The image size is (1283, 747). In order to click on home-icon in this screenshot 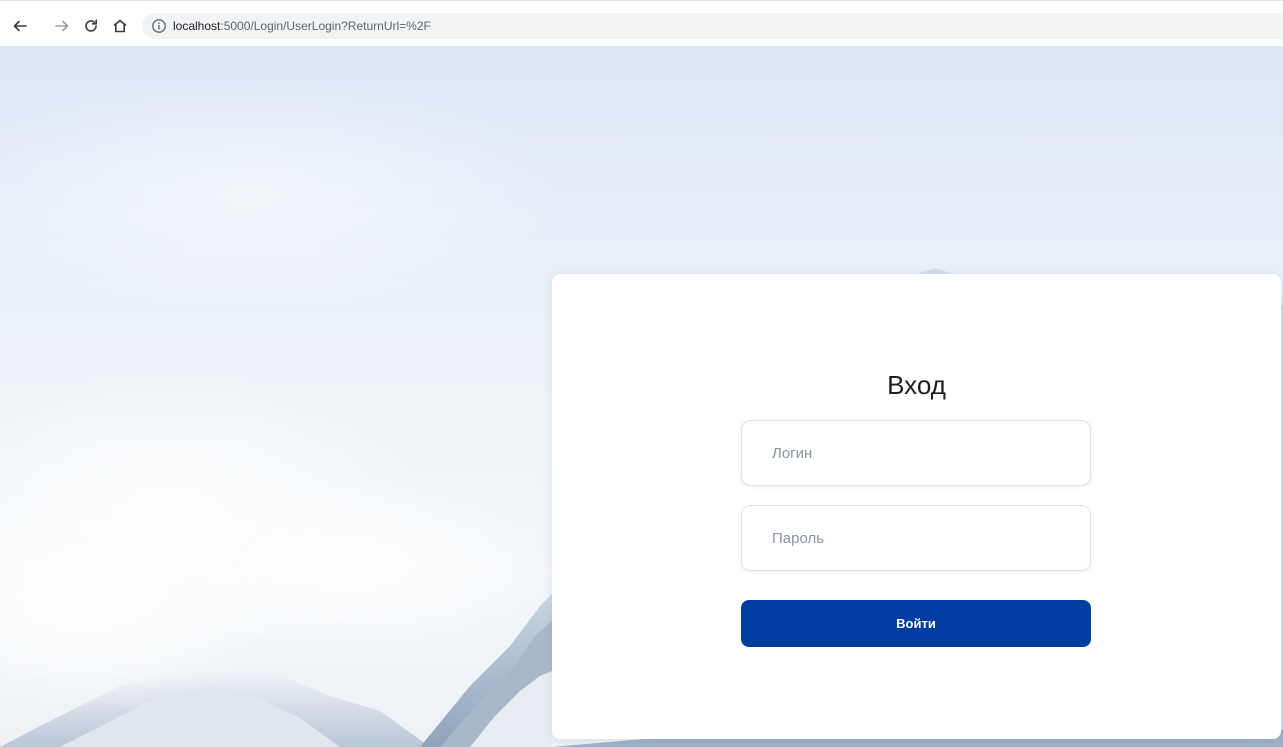, I will do `click(120, 26)`.